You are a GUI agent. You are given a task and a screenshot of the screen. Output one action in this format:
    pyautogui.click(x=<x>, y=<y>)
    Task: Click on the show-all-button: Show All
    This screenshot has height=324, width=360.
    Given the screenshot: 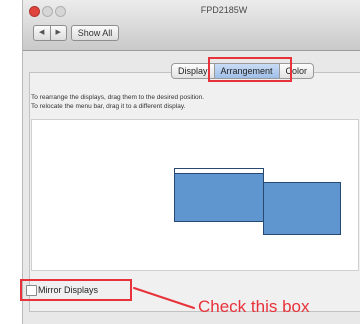 What is the action you would take?
    pyautogui.click(x=95, y=33)
    